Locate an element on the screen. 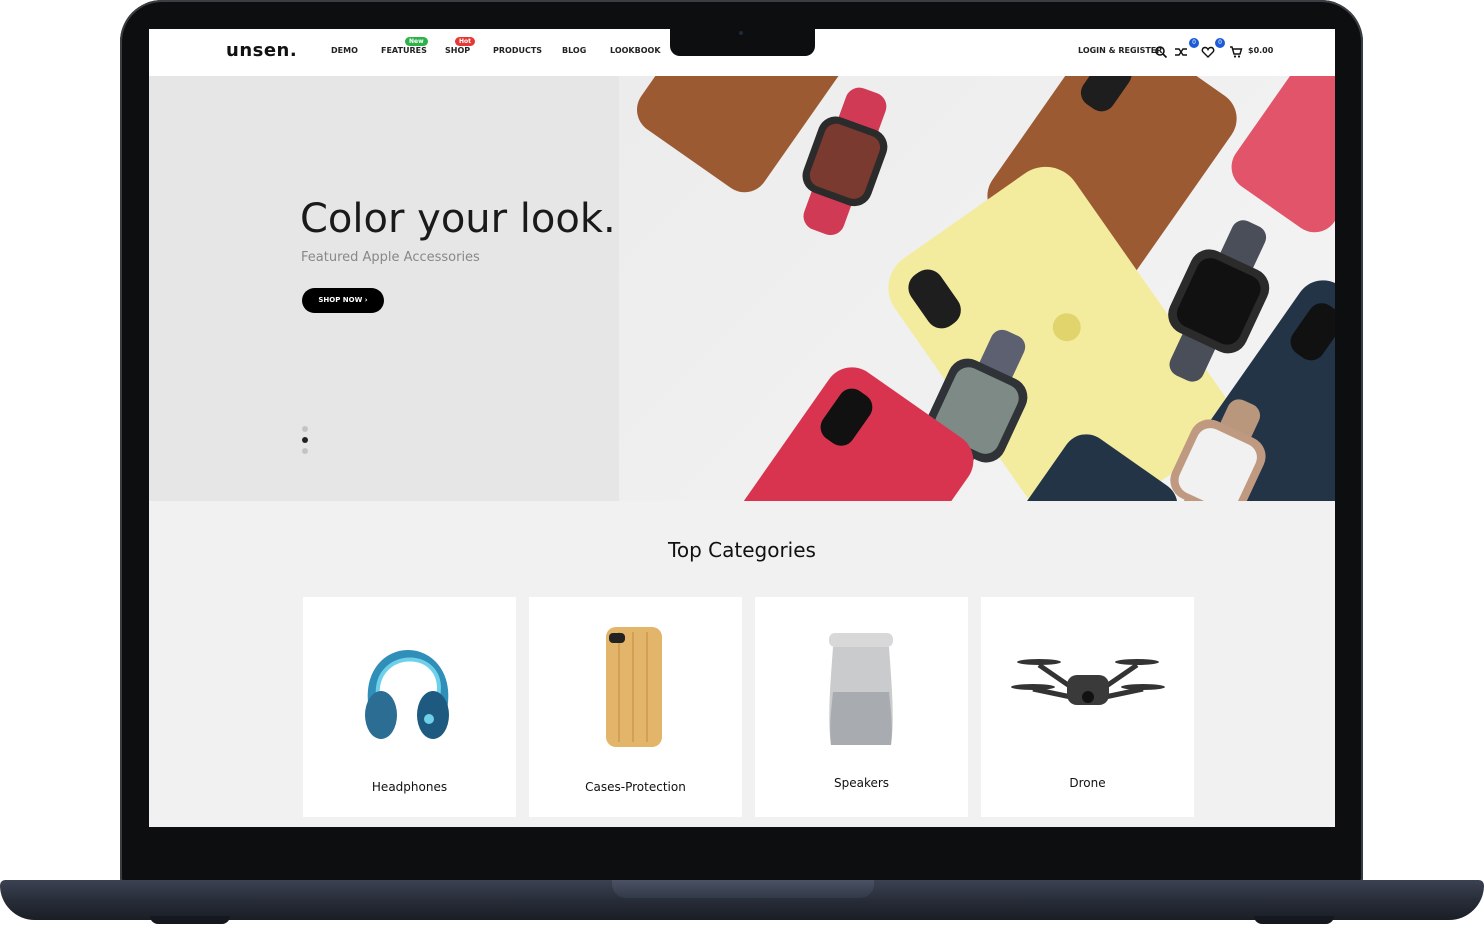 The width and height of the screenshot is (1484, 928). hero-subtitle: Featured Apple Accessories is located at coordinates (390, 257).